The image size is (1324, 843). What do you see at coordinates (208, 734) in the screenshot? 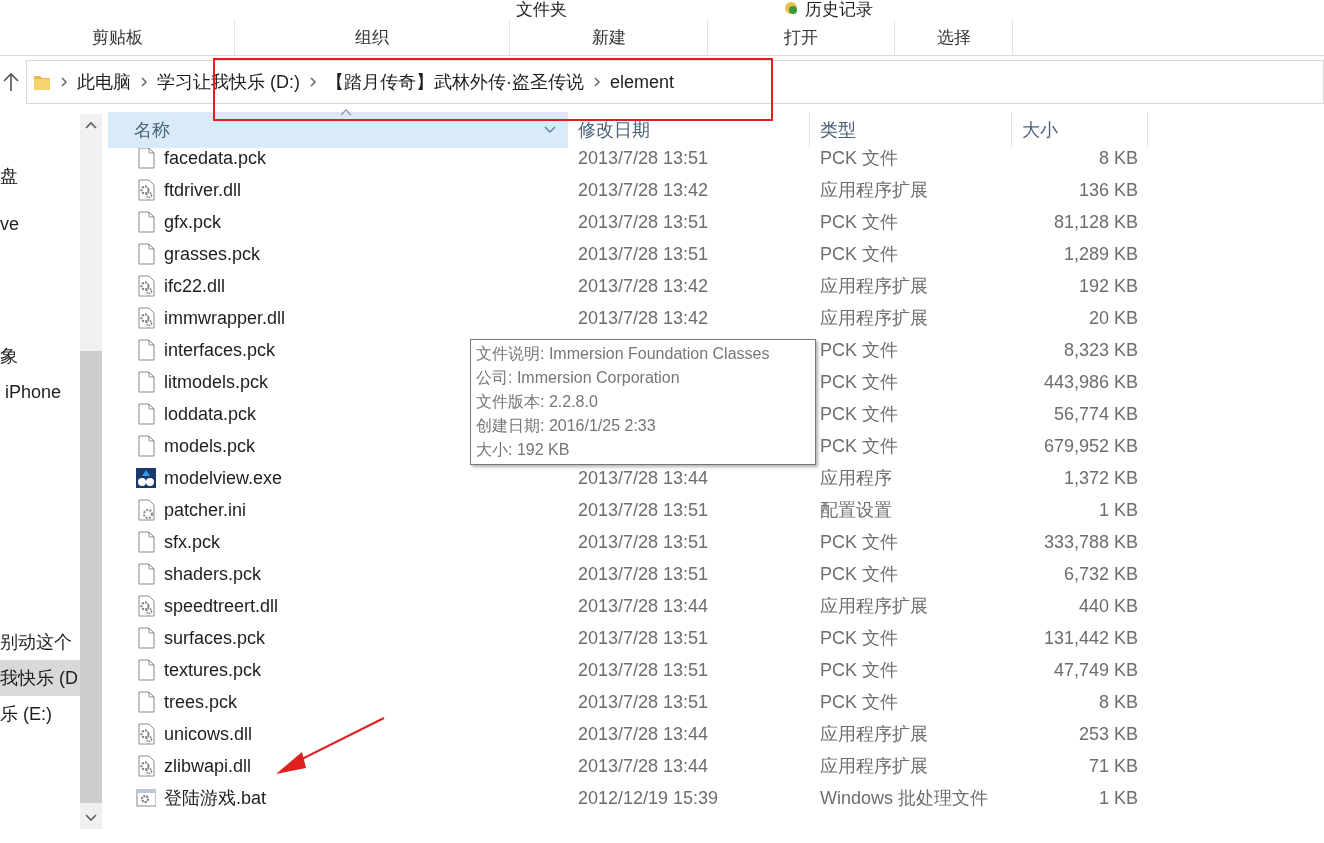
I see `file-name: unicows.dll` at bounding box center [208, 734].